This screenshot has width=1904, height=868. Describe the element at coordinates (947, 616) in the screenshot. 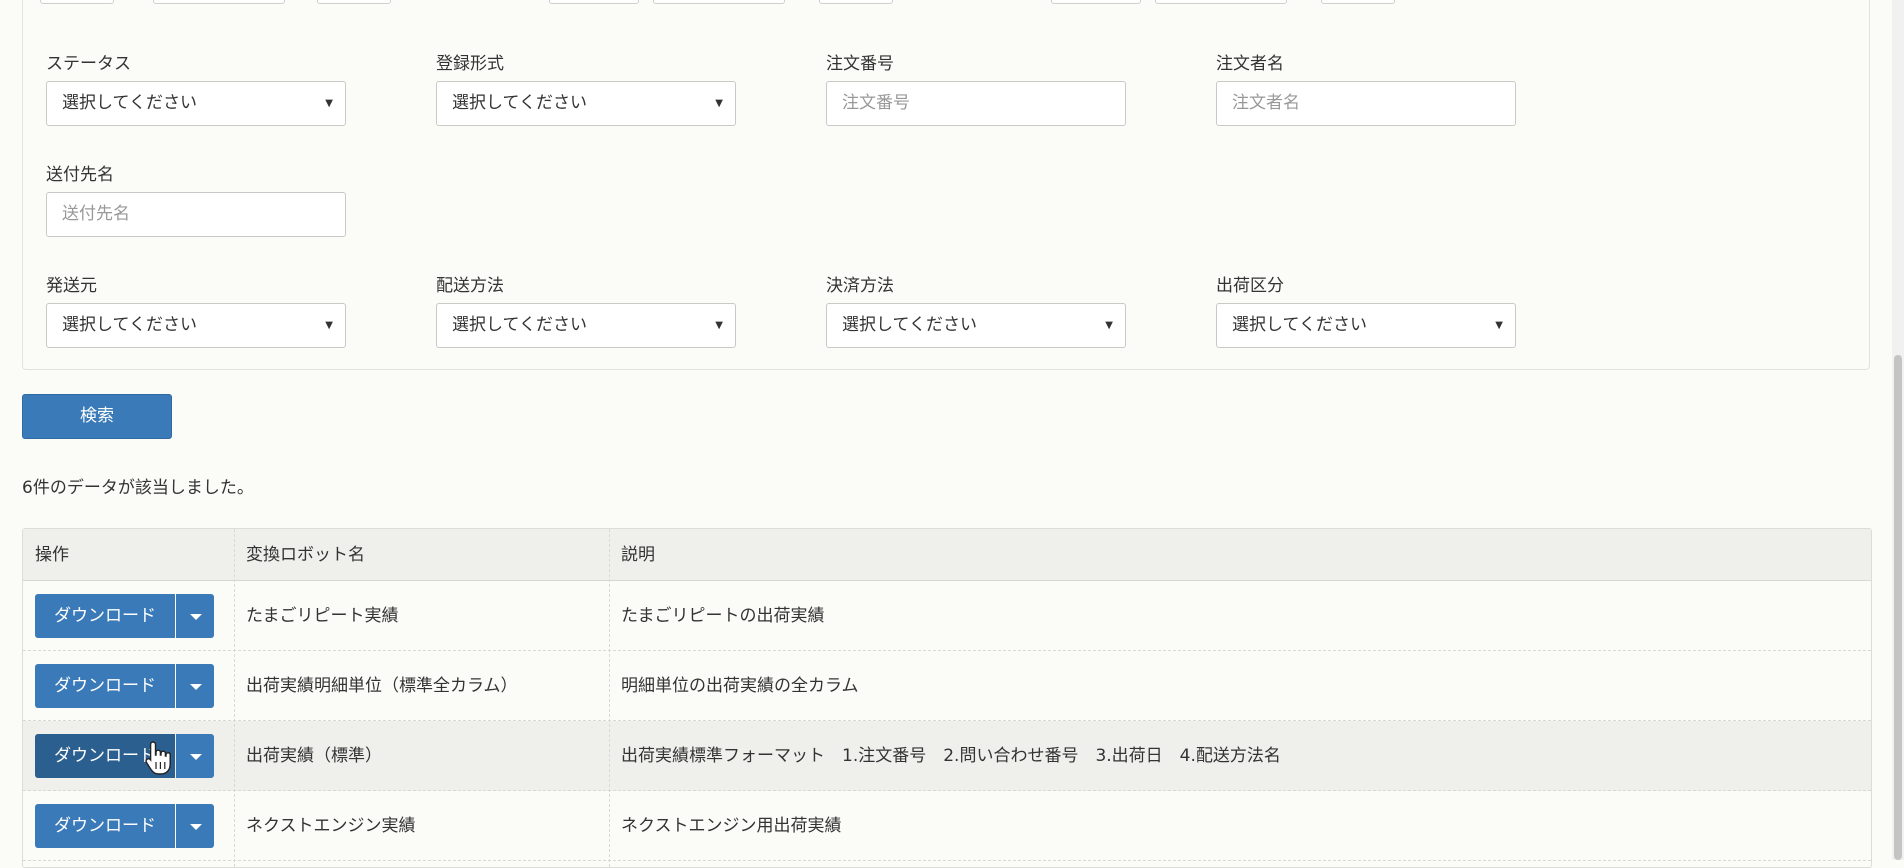

I see `table-row: ダウンロード たまごリピート実績 たまごリピートの出荷実績` at that location.